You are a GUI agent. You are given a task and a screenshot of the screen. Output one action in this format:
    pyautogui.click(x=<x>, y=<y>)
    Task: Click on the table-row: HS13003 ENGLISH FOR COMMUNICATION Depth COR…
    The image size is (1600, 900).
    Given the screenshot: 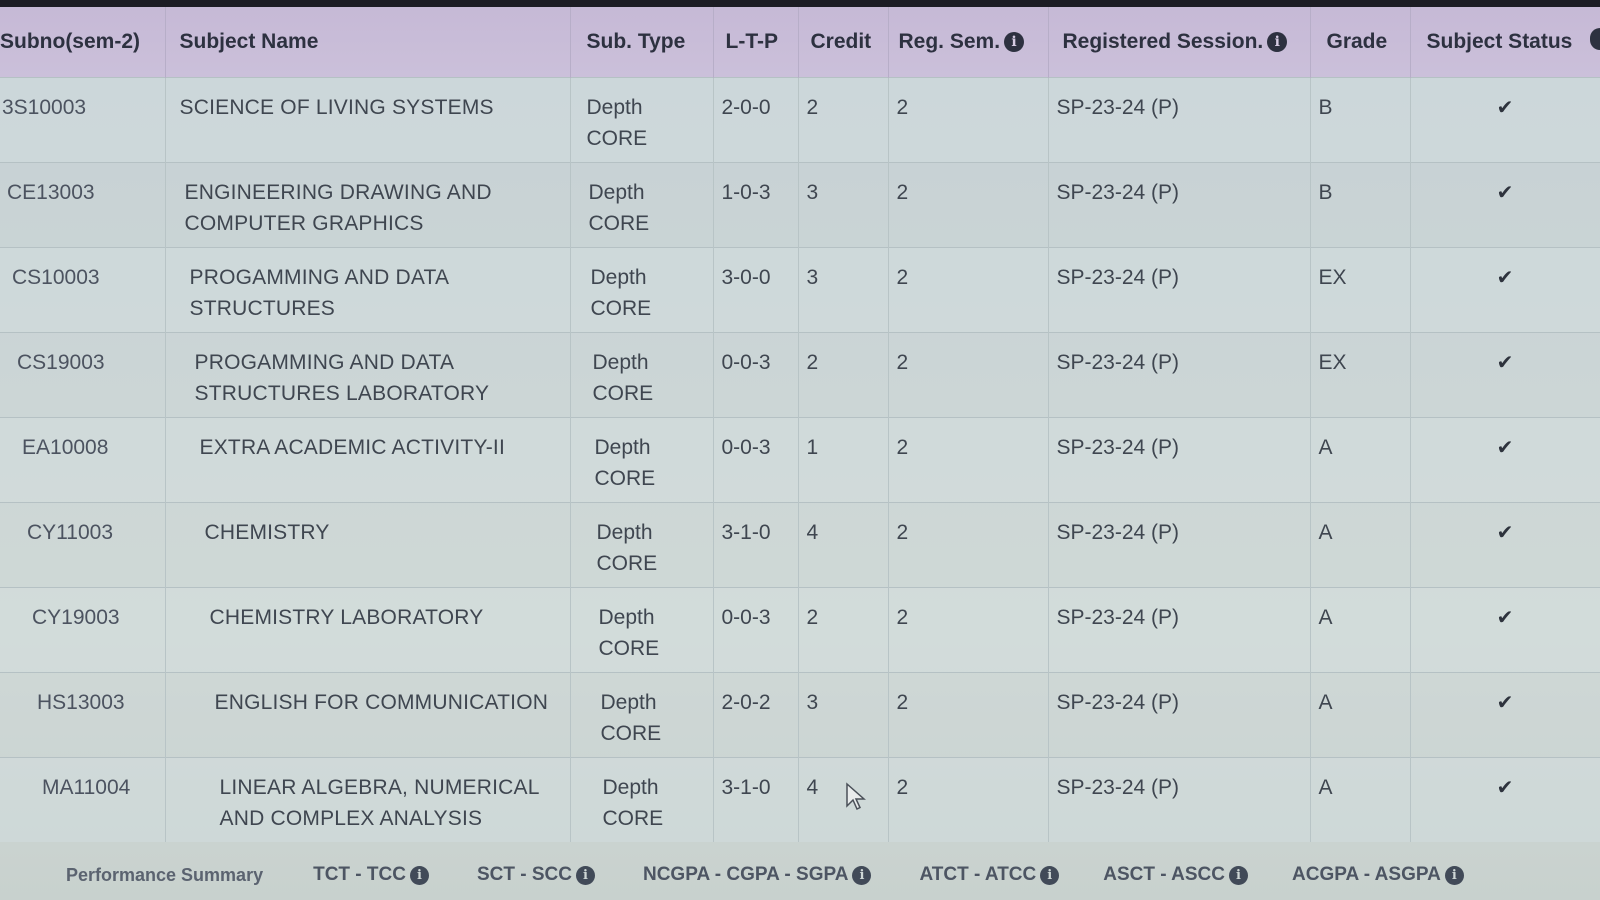 What is the action you would take?
    pyautogui.click(x=800, y=714)
    